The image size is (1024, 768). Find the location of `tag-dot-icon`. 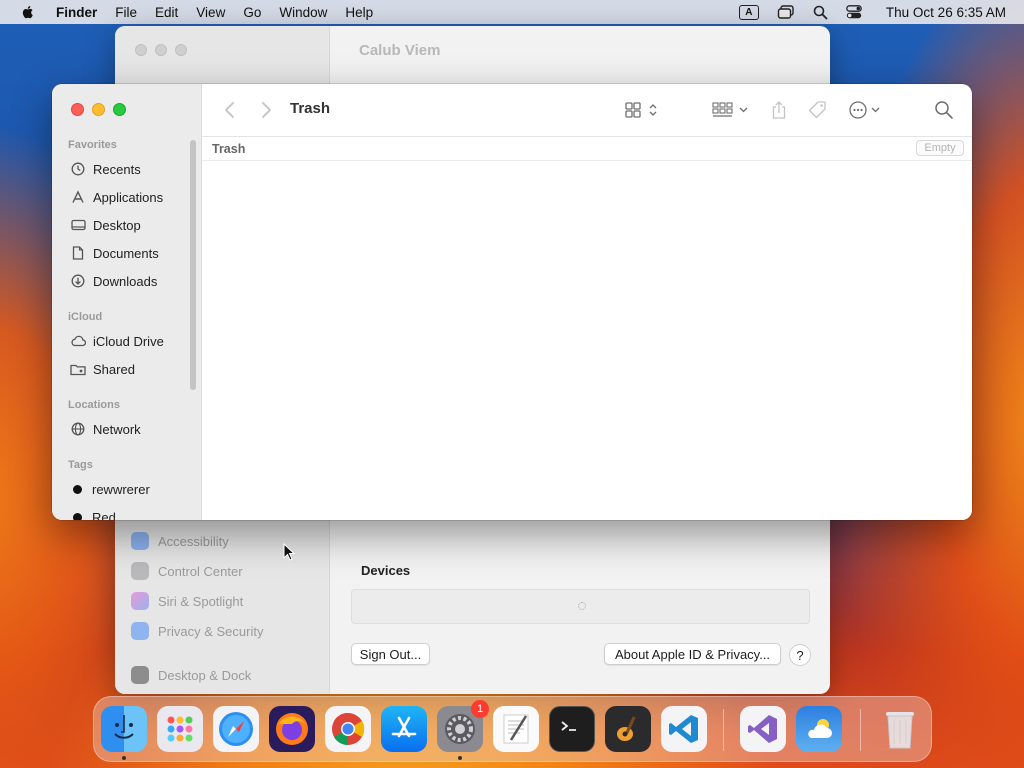

tag-dot-icon is located at coordinates (77, 516).